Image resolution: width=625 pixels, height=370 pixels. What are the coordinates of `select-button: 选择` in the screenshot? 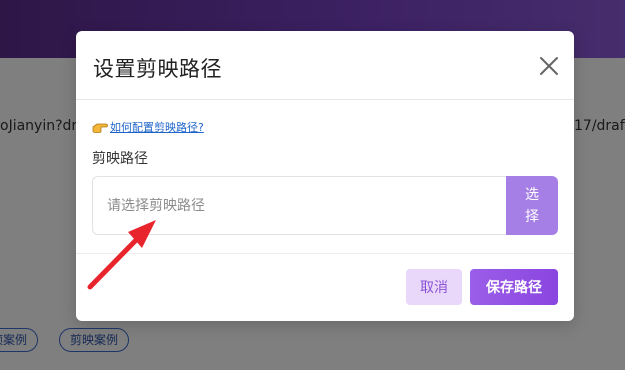 It's located at (532, 205).